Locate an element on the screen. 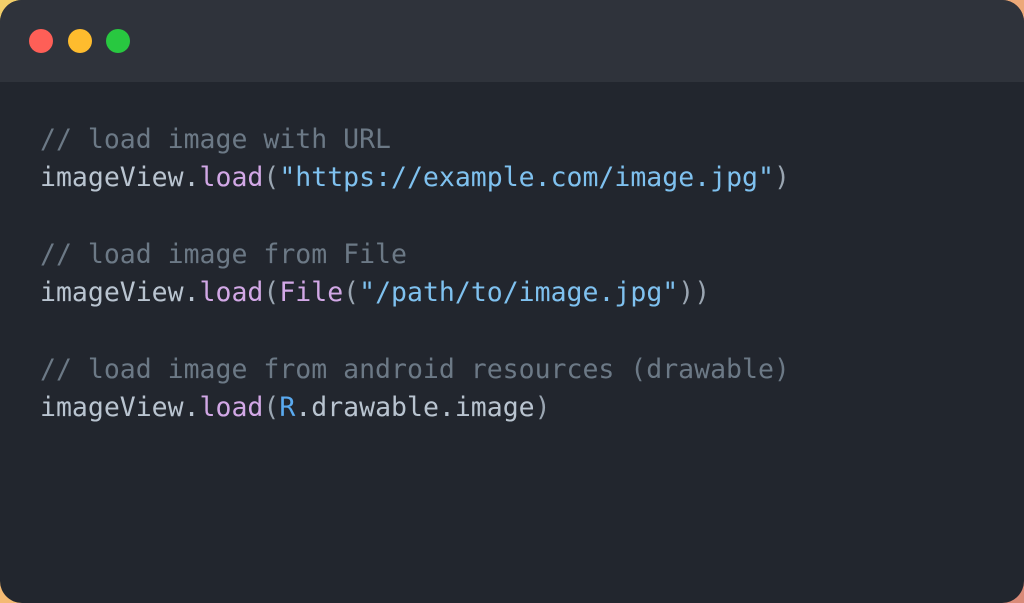 The width and height of the screenshot is (1024, 603). code-token-punct: )) is located at coordinates (694, 293).